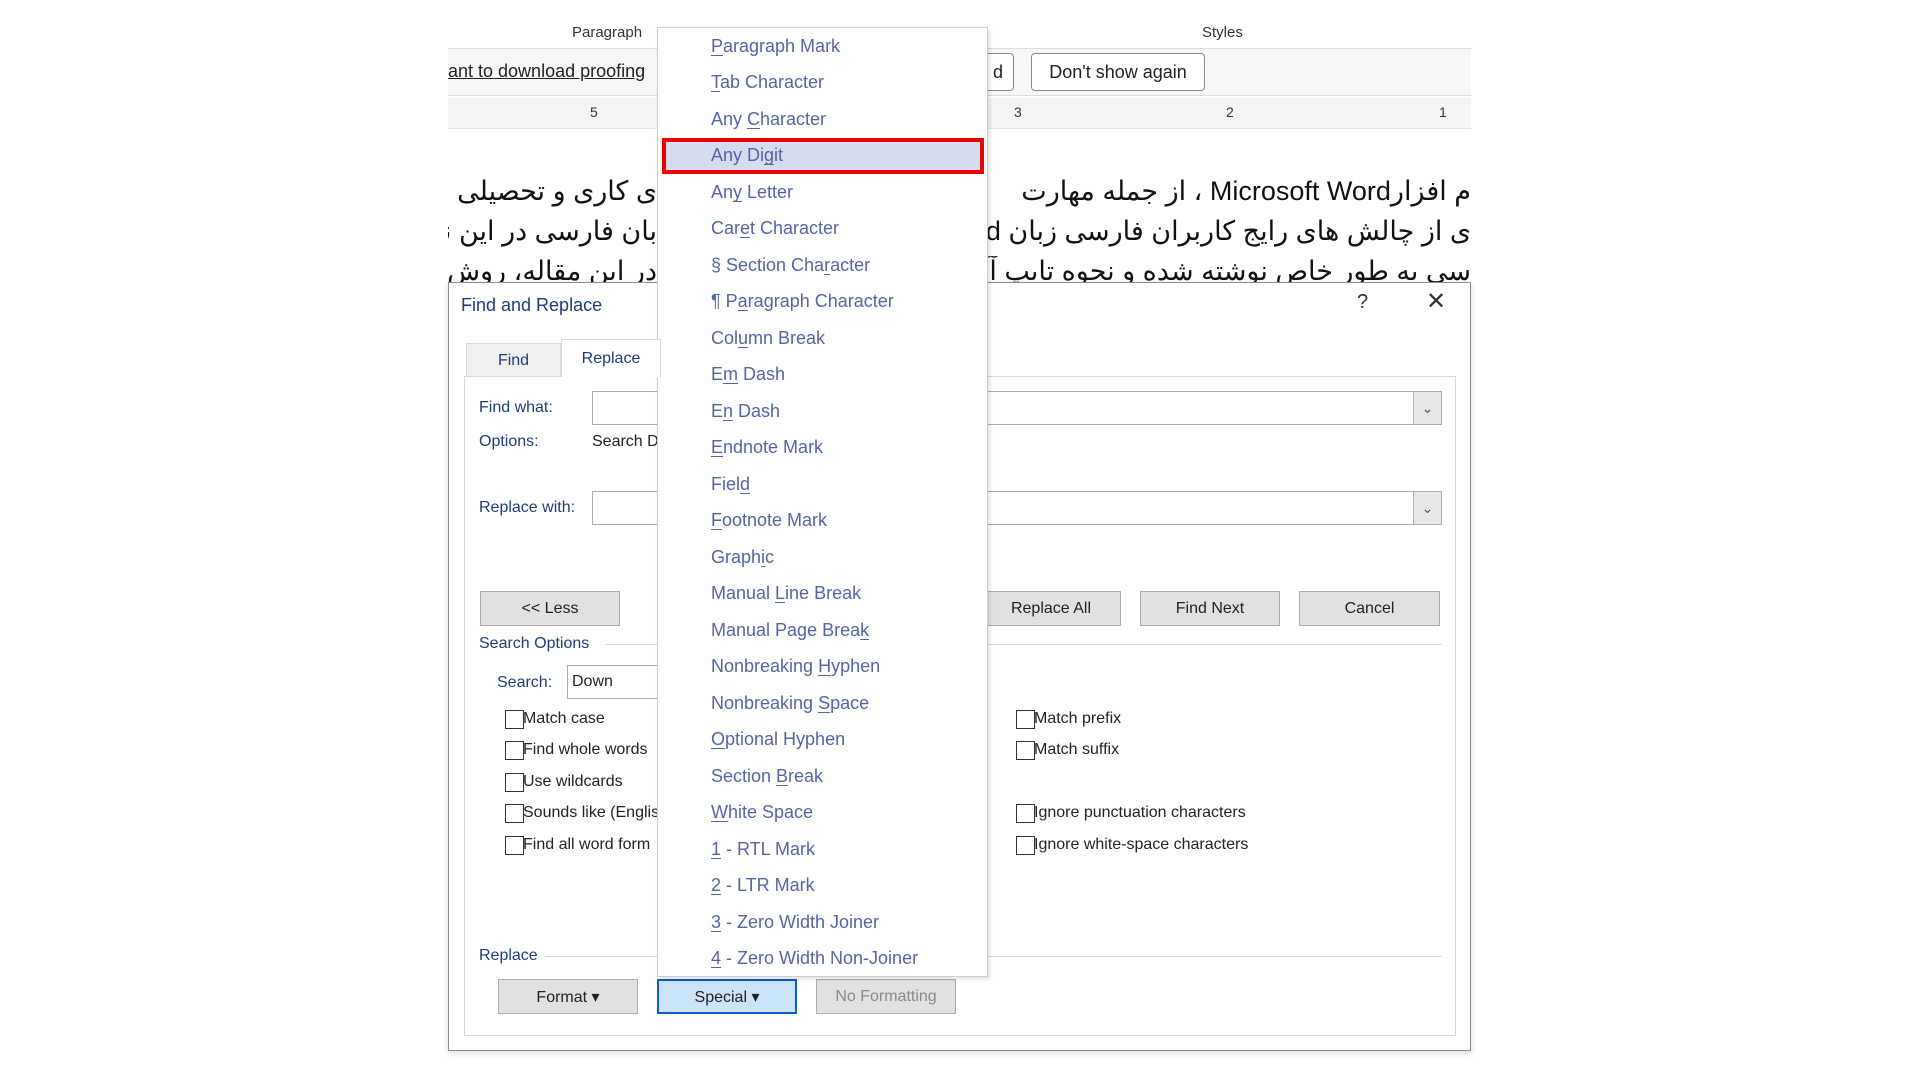 The image size is (1920, 1080). Describe the element at coordinates (573, 781) in the screenshot. I see `use-wildcards-label: Use wildcards` at that location.